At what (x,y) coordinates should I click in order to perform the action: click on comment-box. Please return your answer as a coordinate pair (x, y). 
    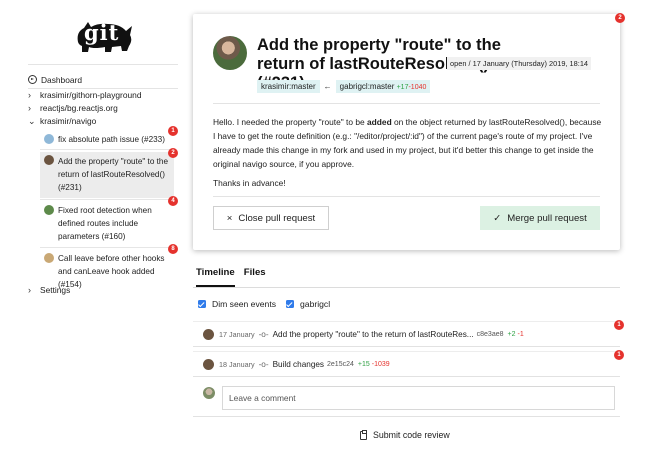
    Looking at the image, I should click on (406, 398).